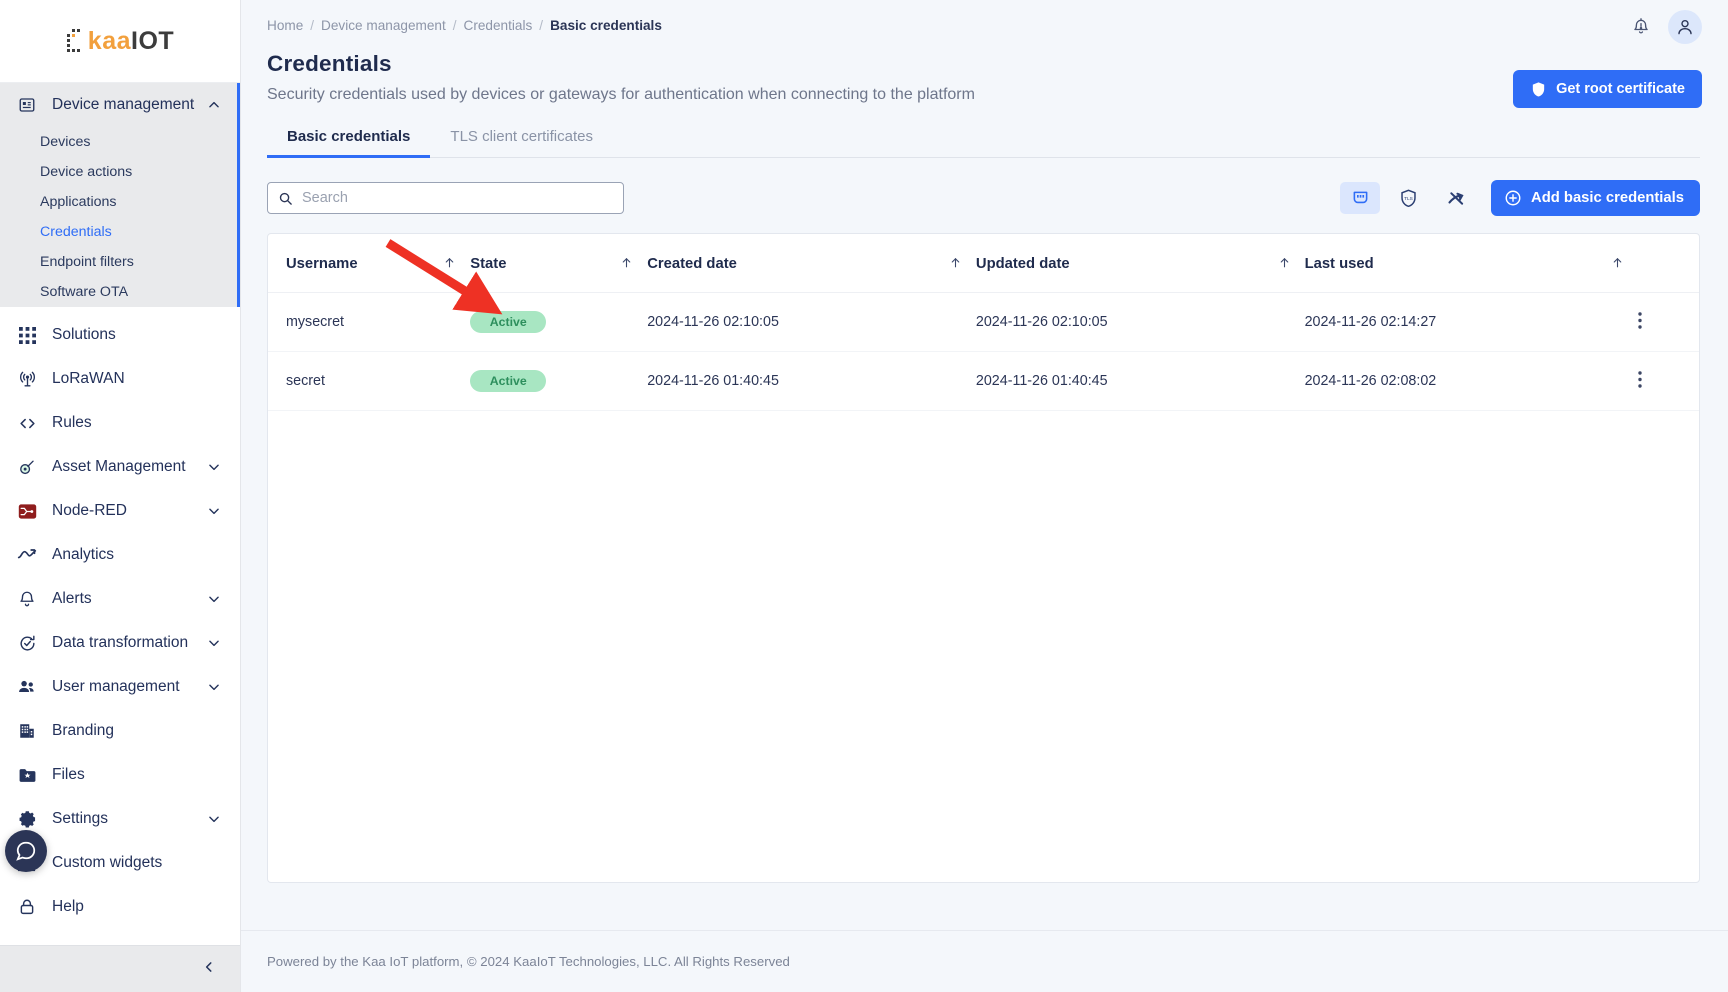  I want to click on breadcrumb-credentials: Credentials, so click(498, 25).